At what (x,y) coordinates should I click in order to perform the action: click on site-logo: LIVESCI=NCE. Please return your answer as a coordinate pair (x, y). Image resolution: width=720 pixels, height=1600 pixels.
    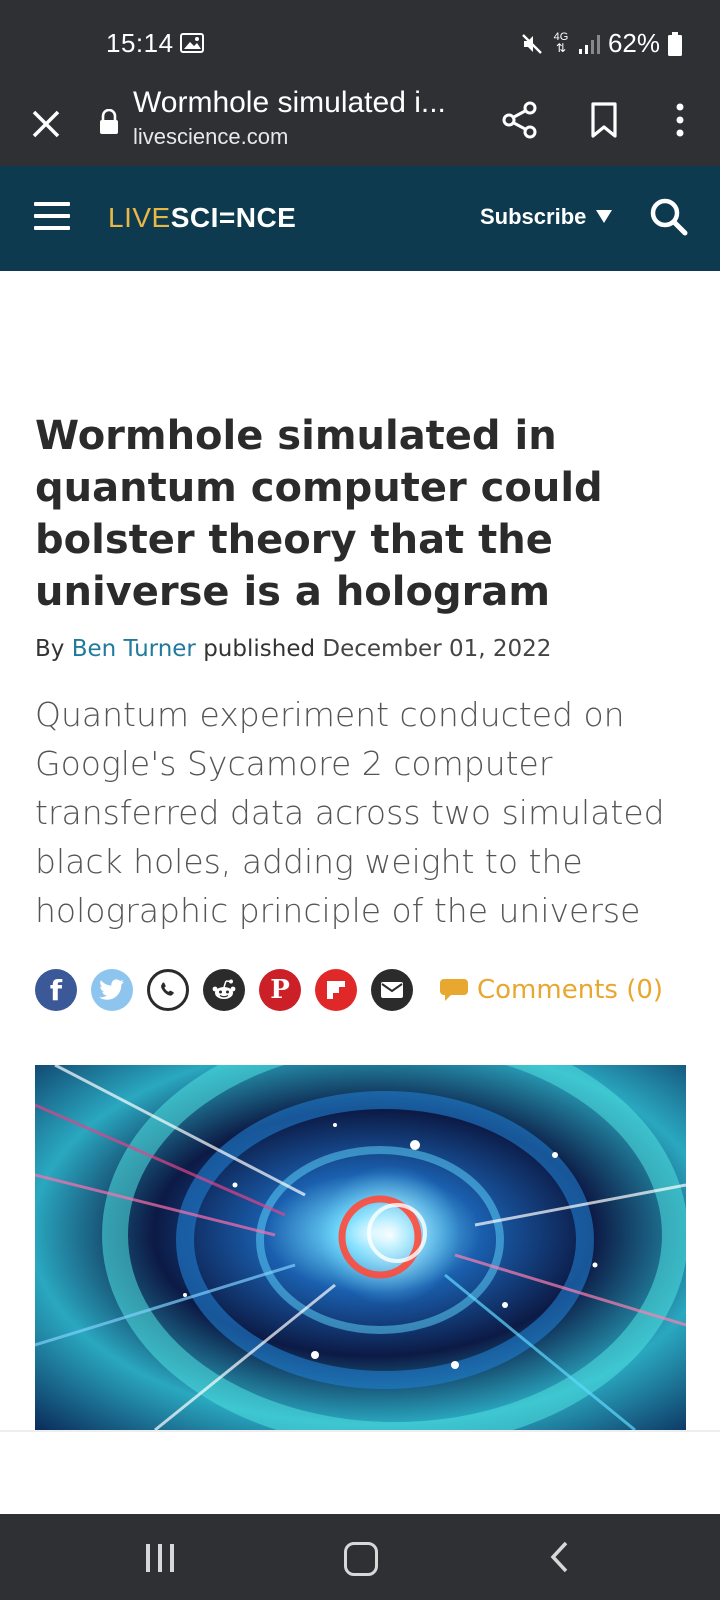
    Looking at the image, I should click on (202, 218).